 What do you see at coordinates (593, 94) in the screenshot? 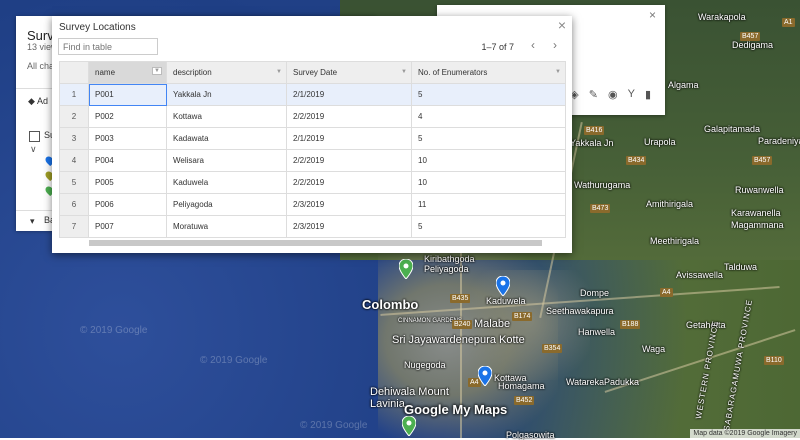
I see `edit-pencil-icon: ✎` at bounding box center [593, 94].